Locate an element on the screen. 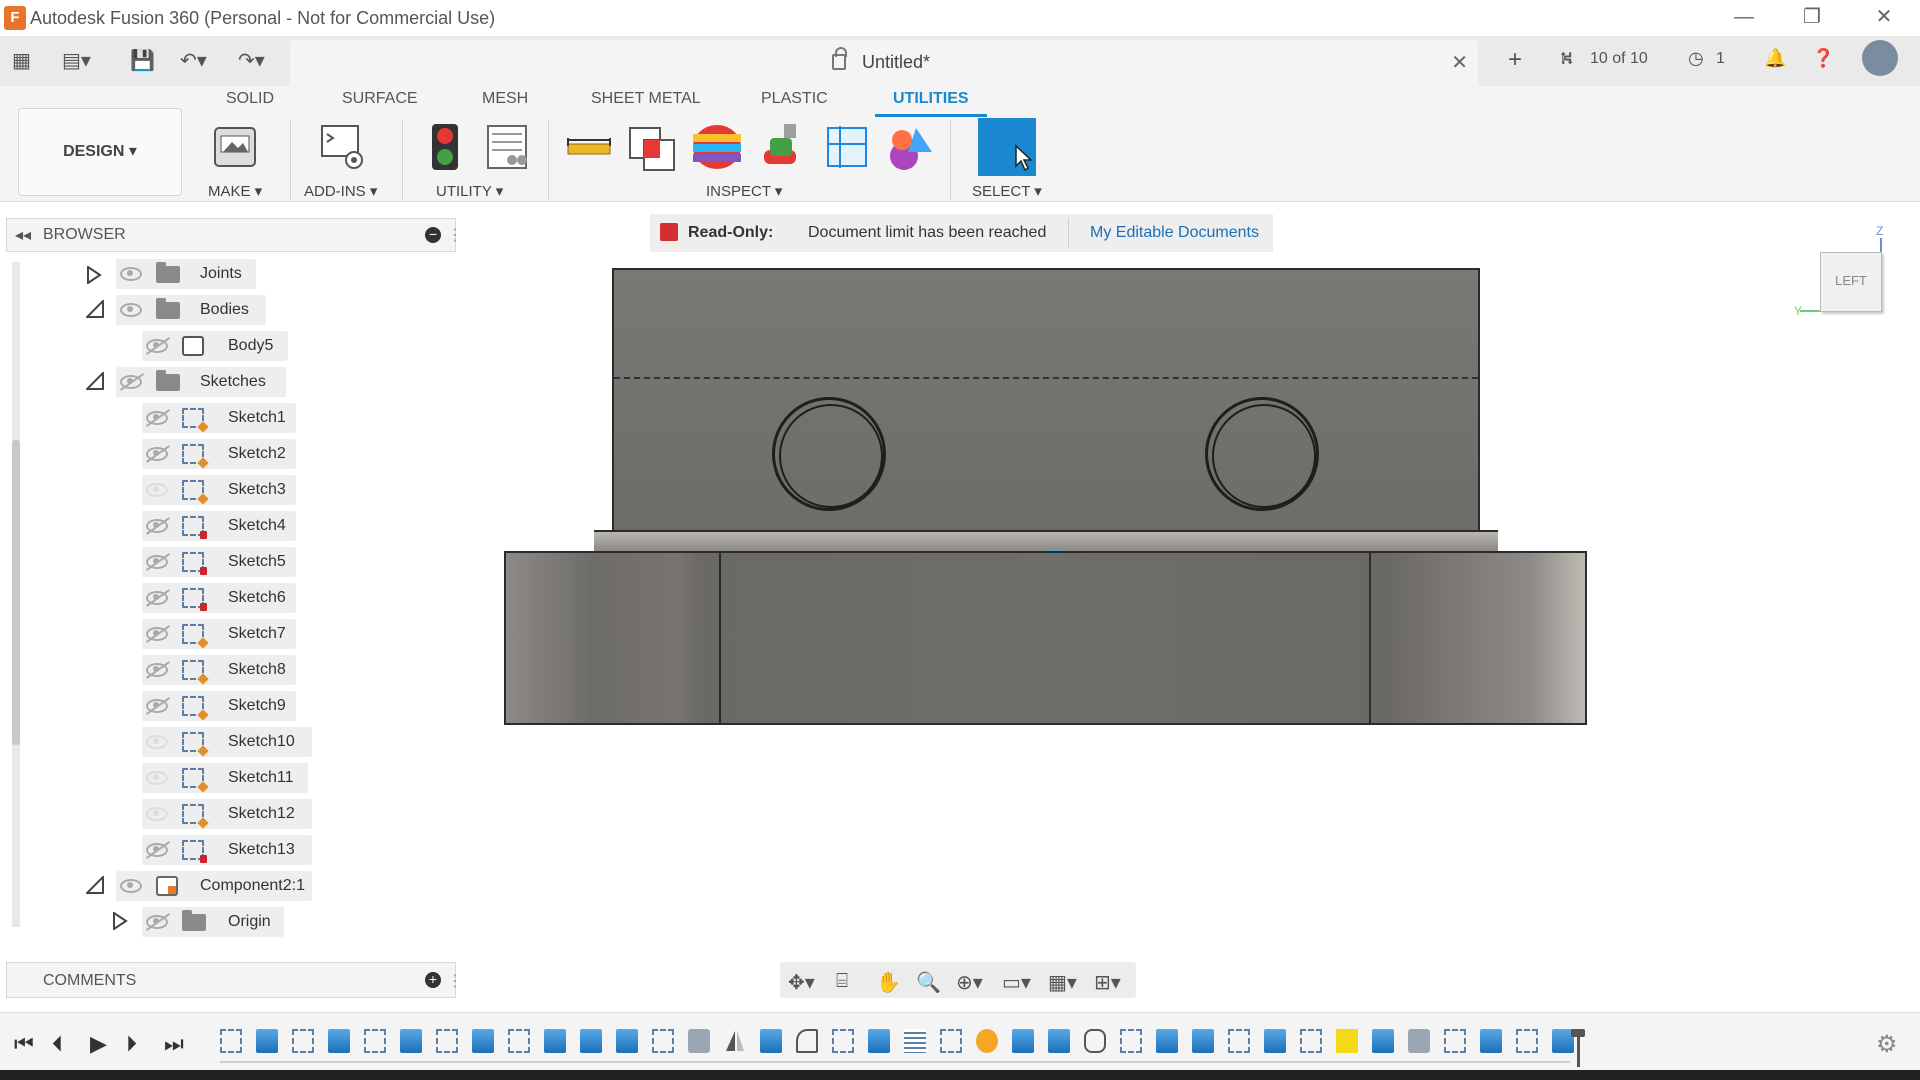  scripts-addins-icon is located at coordinates (343, 147).